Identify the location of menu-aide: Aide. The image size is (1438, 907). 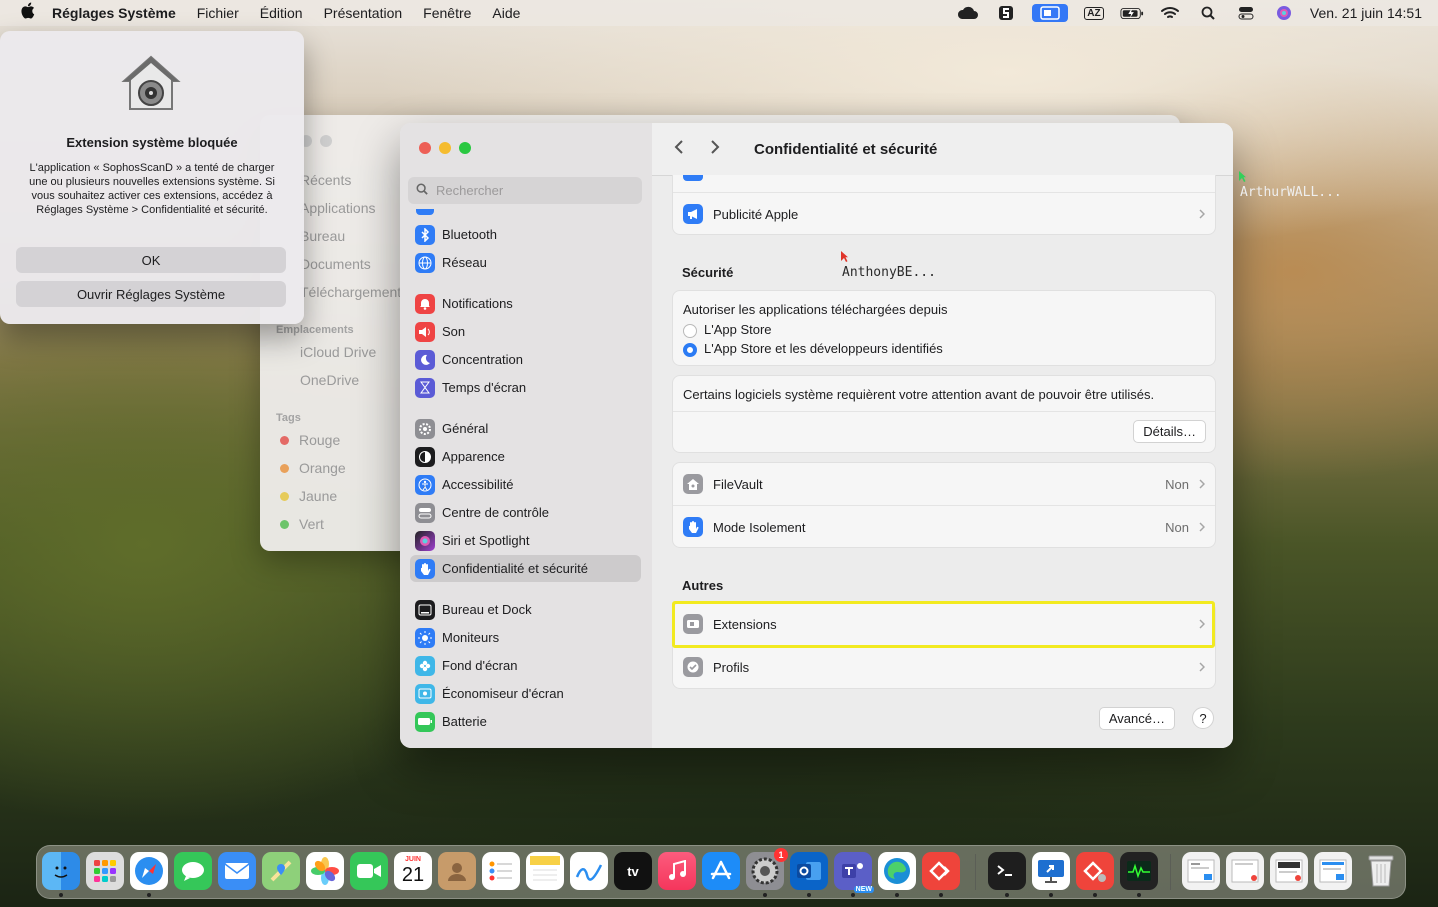
(506, 13).